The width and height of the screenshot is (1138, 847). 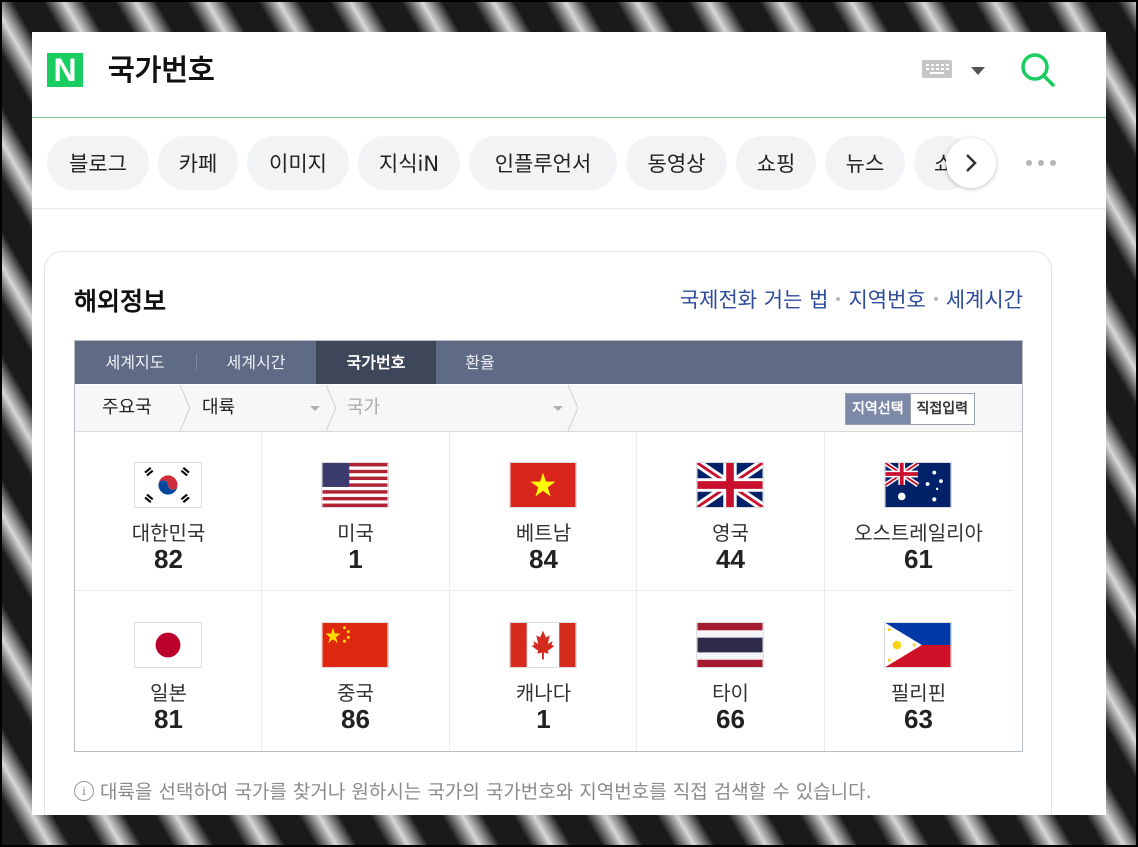 What do you see at coordinates (730, 485) in the screenshot?
I see `flag-uk-icon` at bounding box center [730, 485].